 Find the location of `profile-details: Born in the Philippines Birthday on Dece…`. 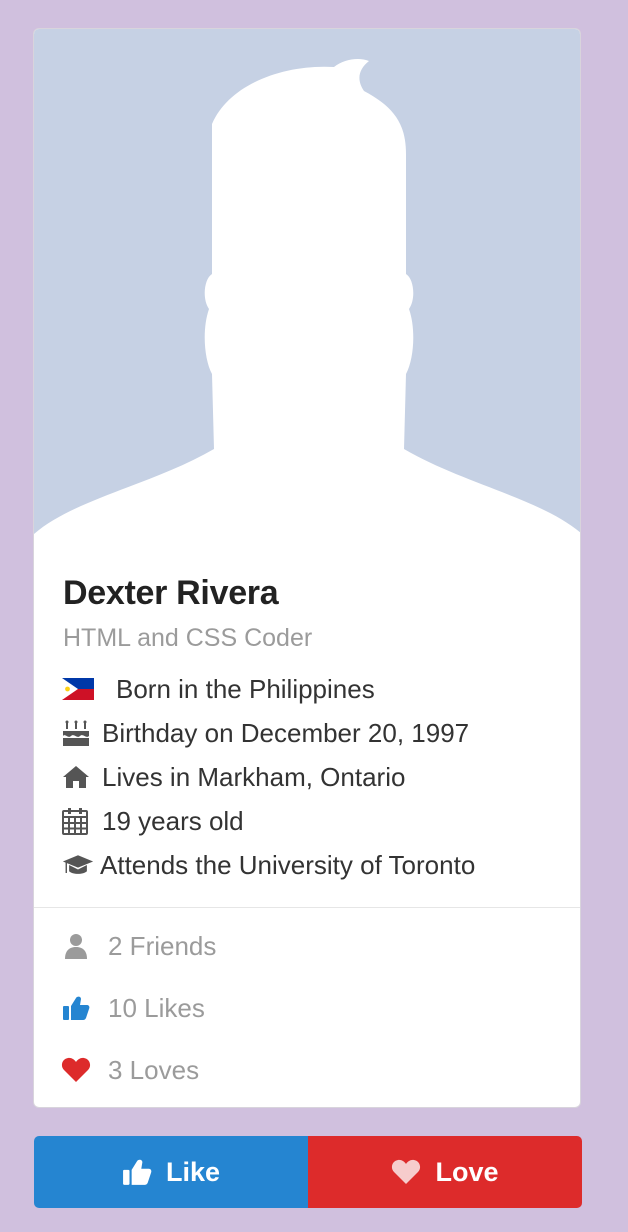

profile-details: Born in the Philippines Birthday on Dece… is located at coordinates (312, 777).